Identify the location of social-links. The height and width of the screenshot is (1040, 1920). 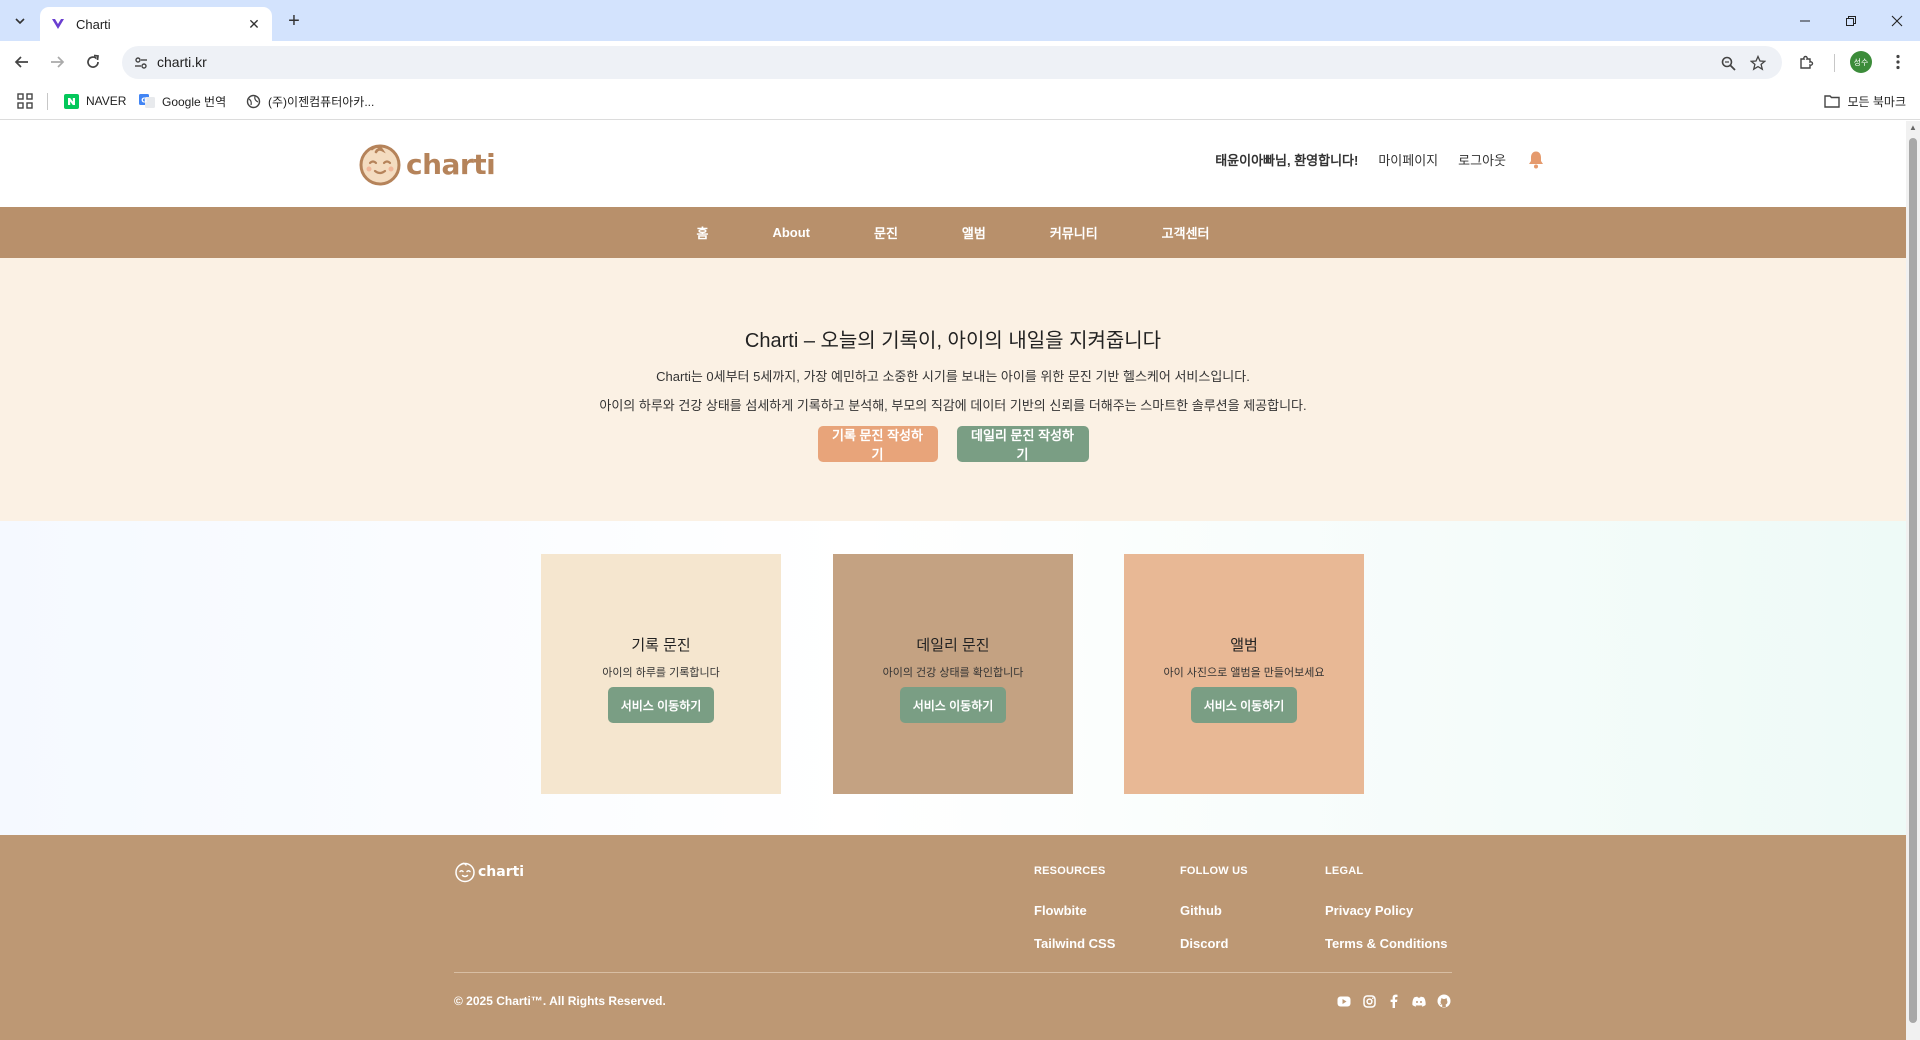
(1398, 1001).